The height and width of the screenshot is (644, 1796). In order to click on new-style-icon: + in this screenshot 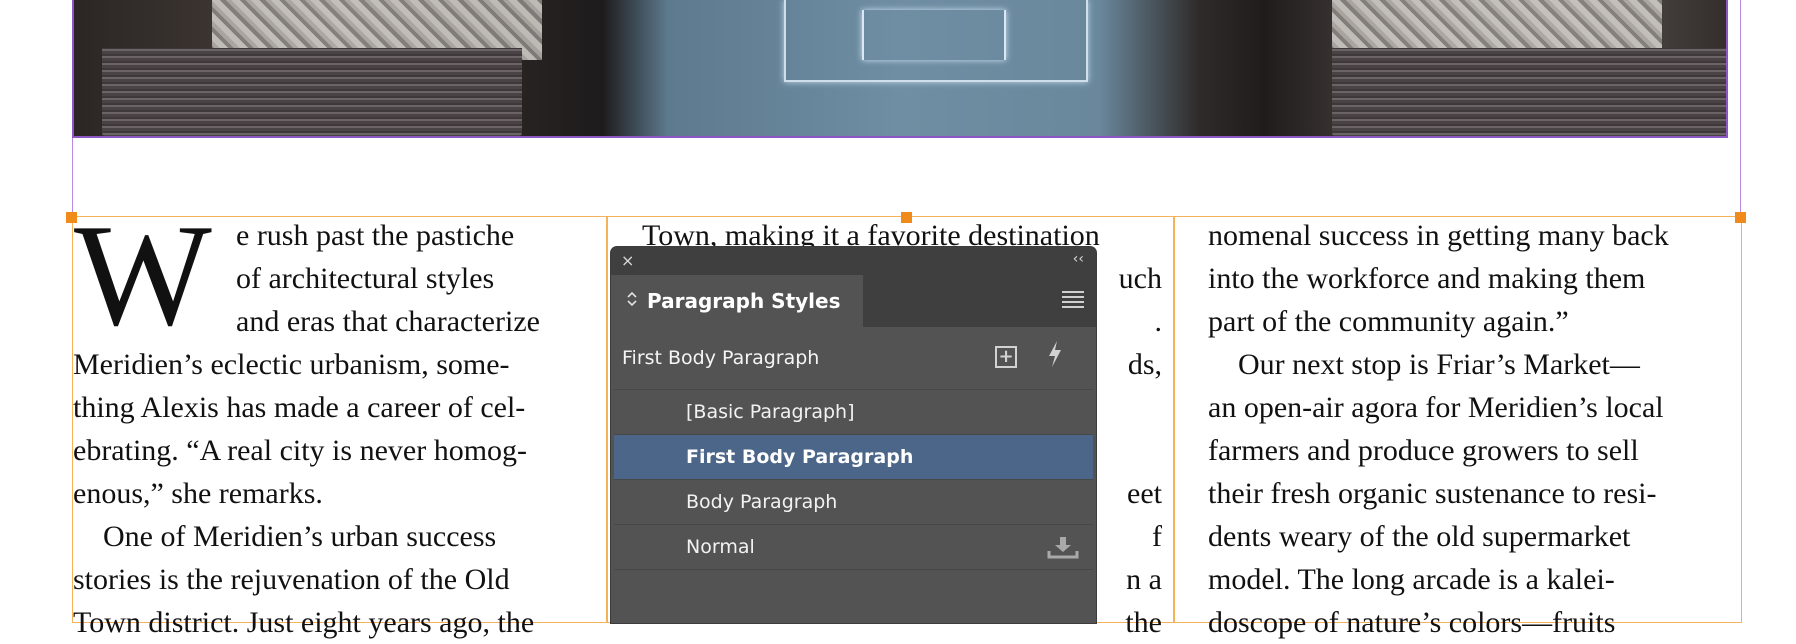, I will do `click(1006, 357)`.